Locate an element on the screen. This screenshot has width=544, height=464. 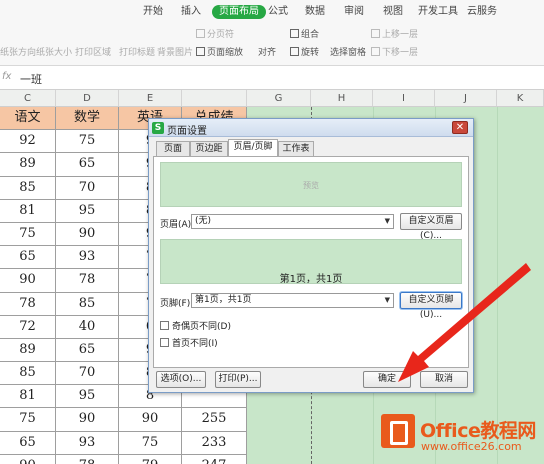
pointer-arrow-icon is located at coordinates (464, 322).